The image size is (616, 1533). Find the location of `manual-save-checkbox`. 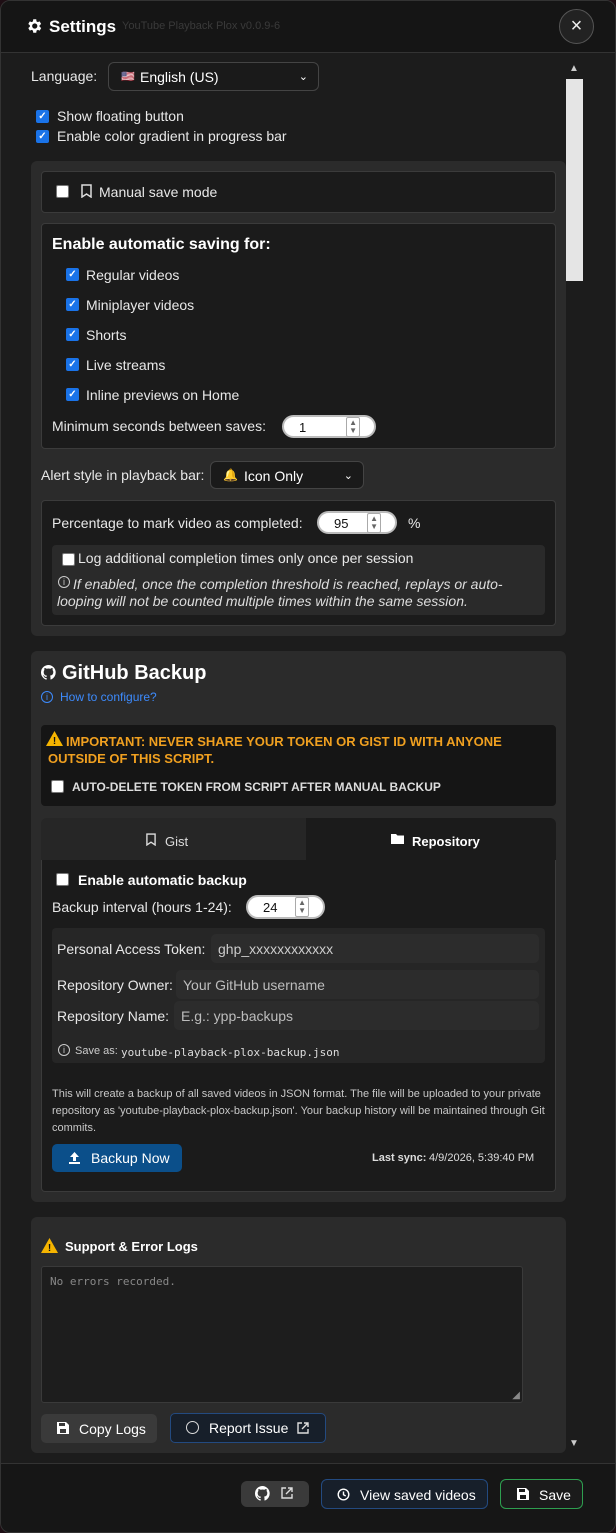

manual-save-checkbox is located at coordinates (62, 191).